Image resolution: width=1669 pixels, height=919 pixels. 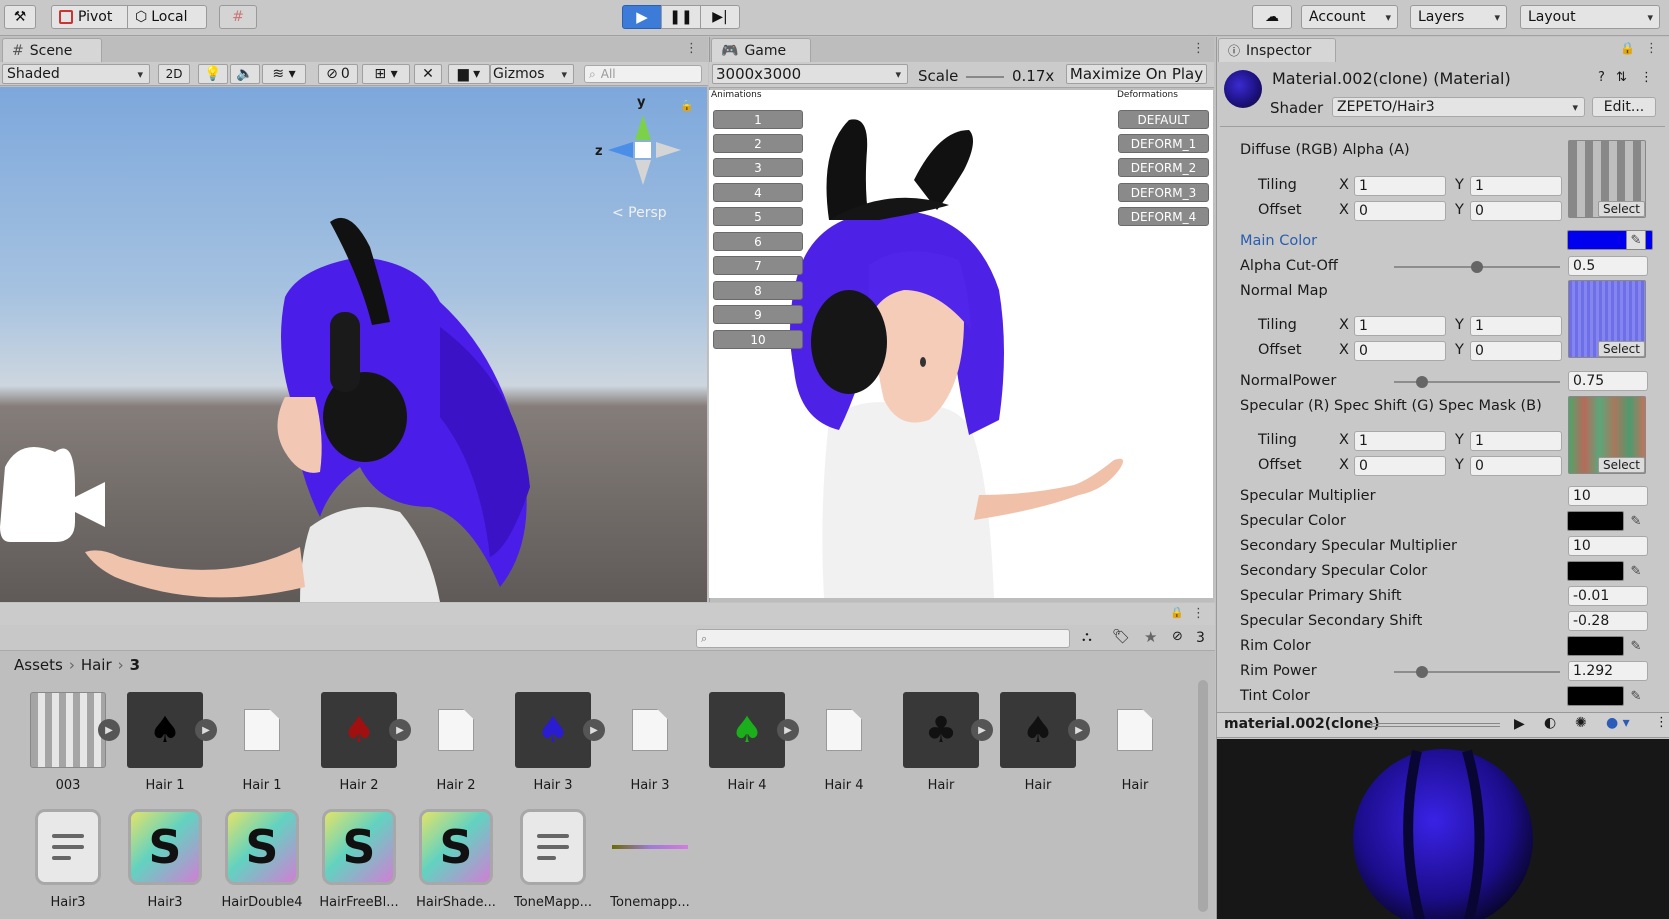 I want to click on rim-color-swatch, so click(x=1595, y=646).